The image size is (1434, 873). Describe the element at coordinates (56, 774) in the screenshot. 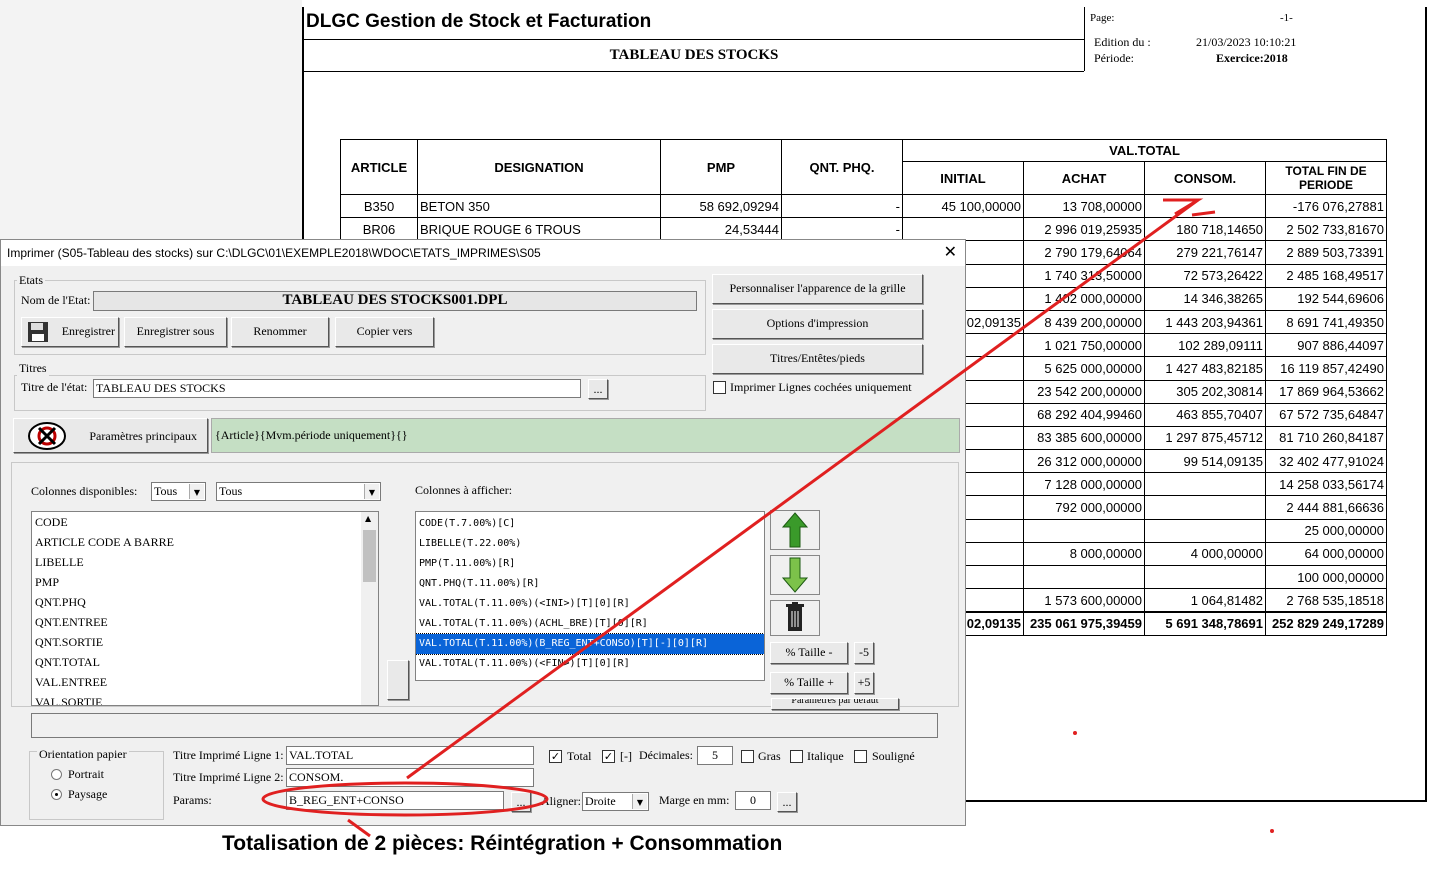

I see `portrait-radio` at that location.